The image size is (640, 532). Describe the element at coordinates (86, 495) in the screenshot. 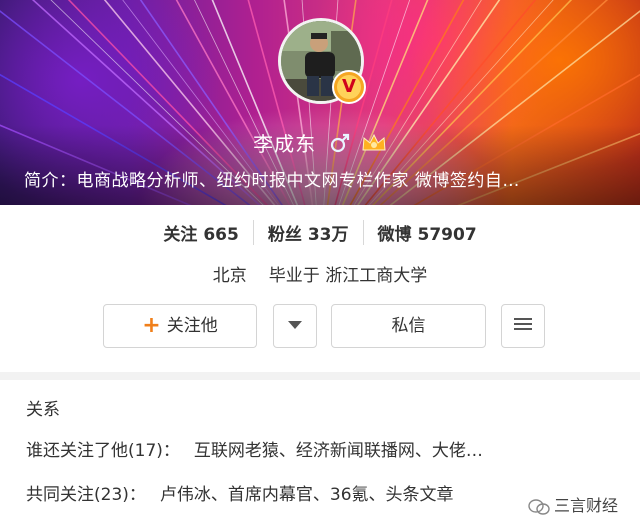

I see `mutual-follow-label: 共同关注(23)：` at that location.